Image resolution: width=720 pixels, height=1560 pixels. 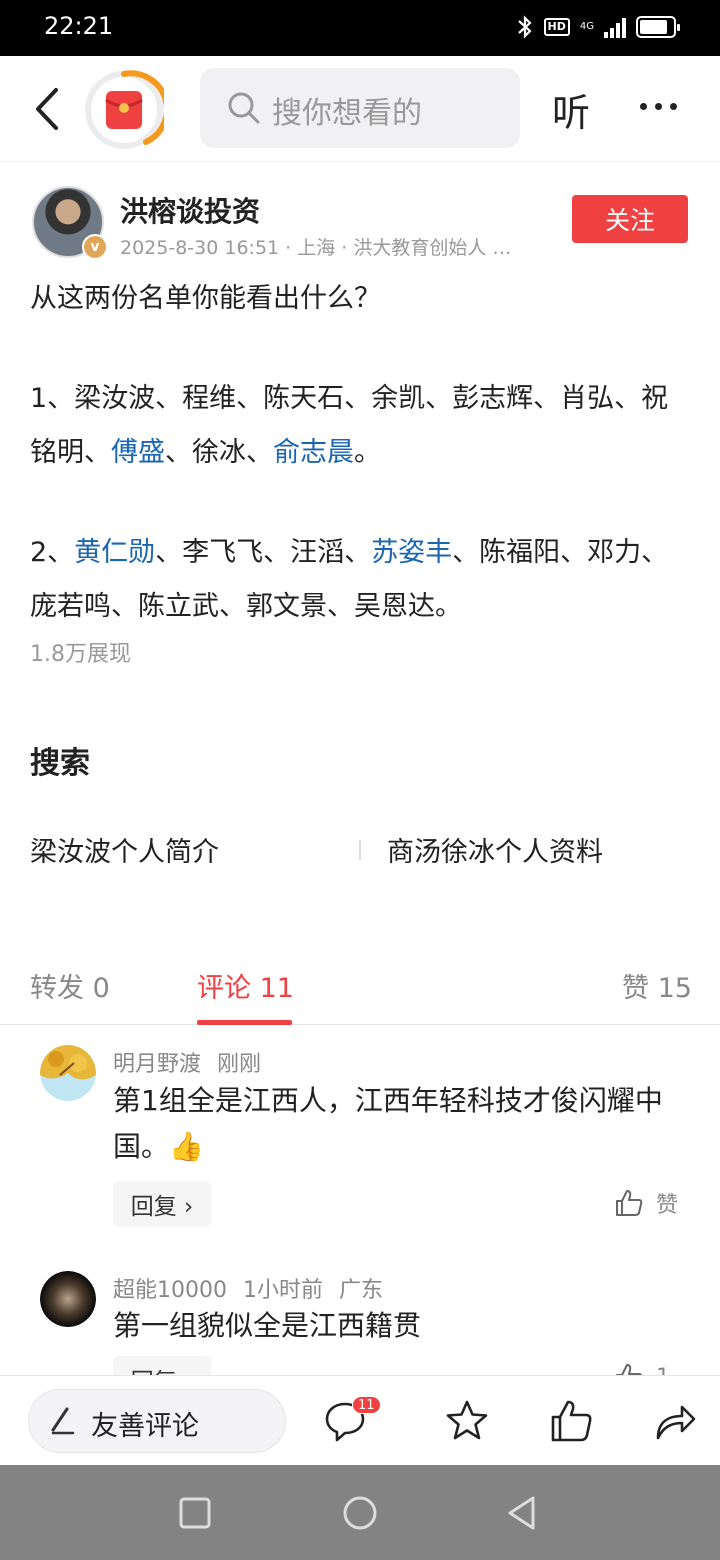 I want to click on comment-time: 刚刚, so click(x=239, y=1064).